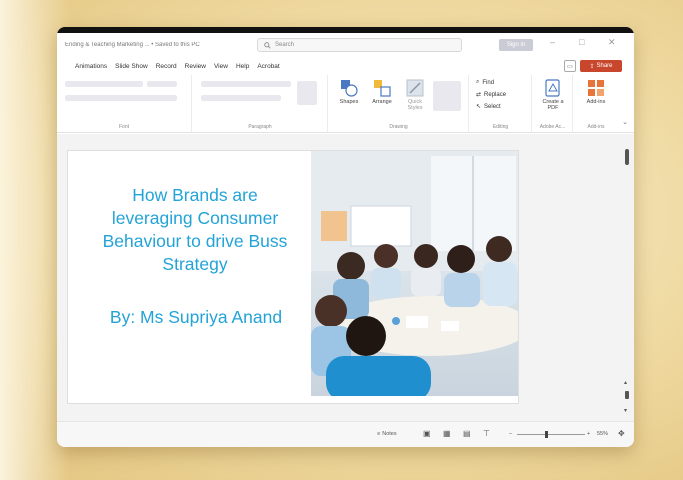  What do you see at coordinates (604, 66) in the screenshot?
I see `share-label: Share` at bounding box center [604, 66].